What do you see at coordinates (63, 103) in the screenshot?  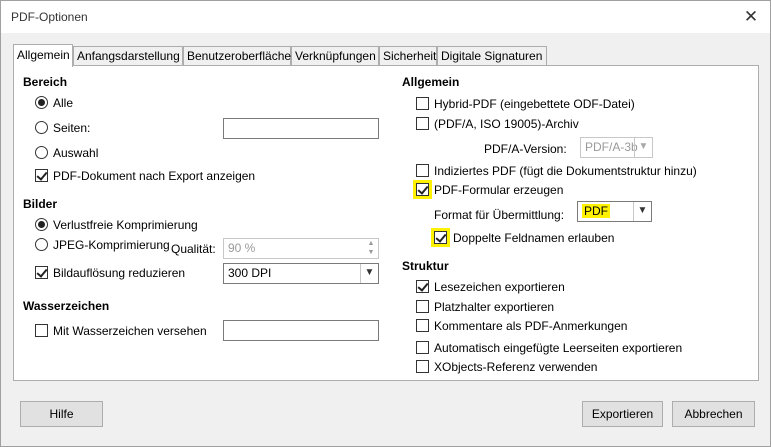 I see `label-alle: Alle` at bounding box center [63, 103].